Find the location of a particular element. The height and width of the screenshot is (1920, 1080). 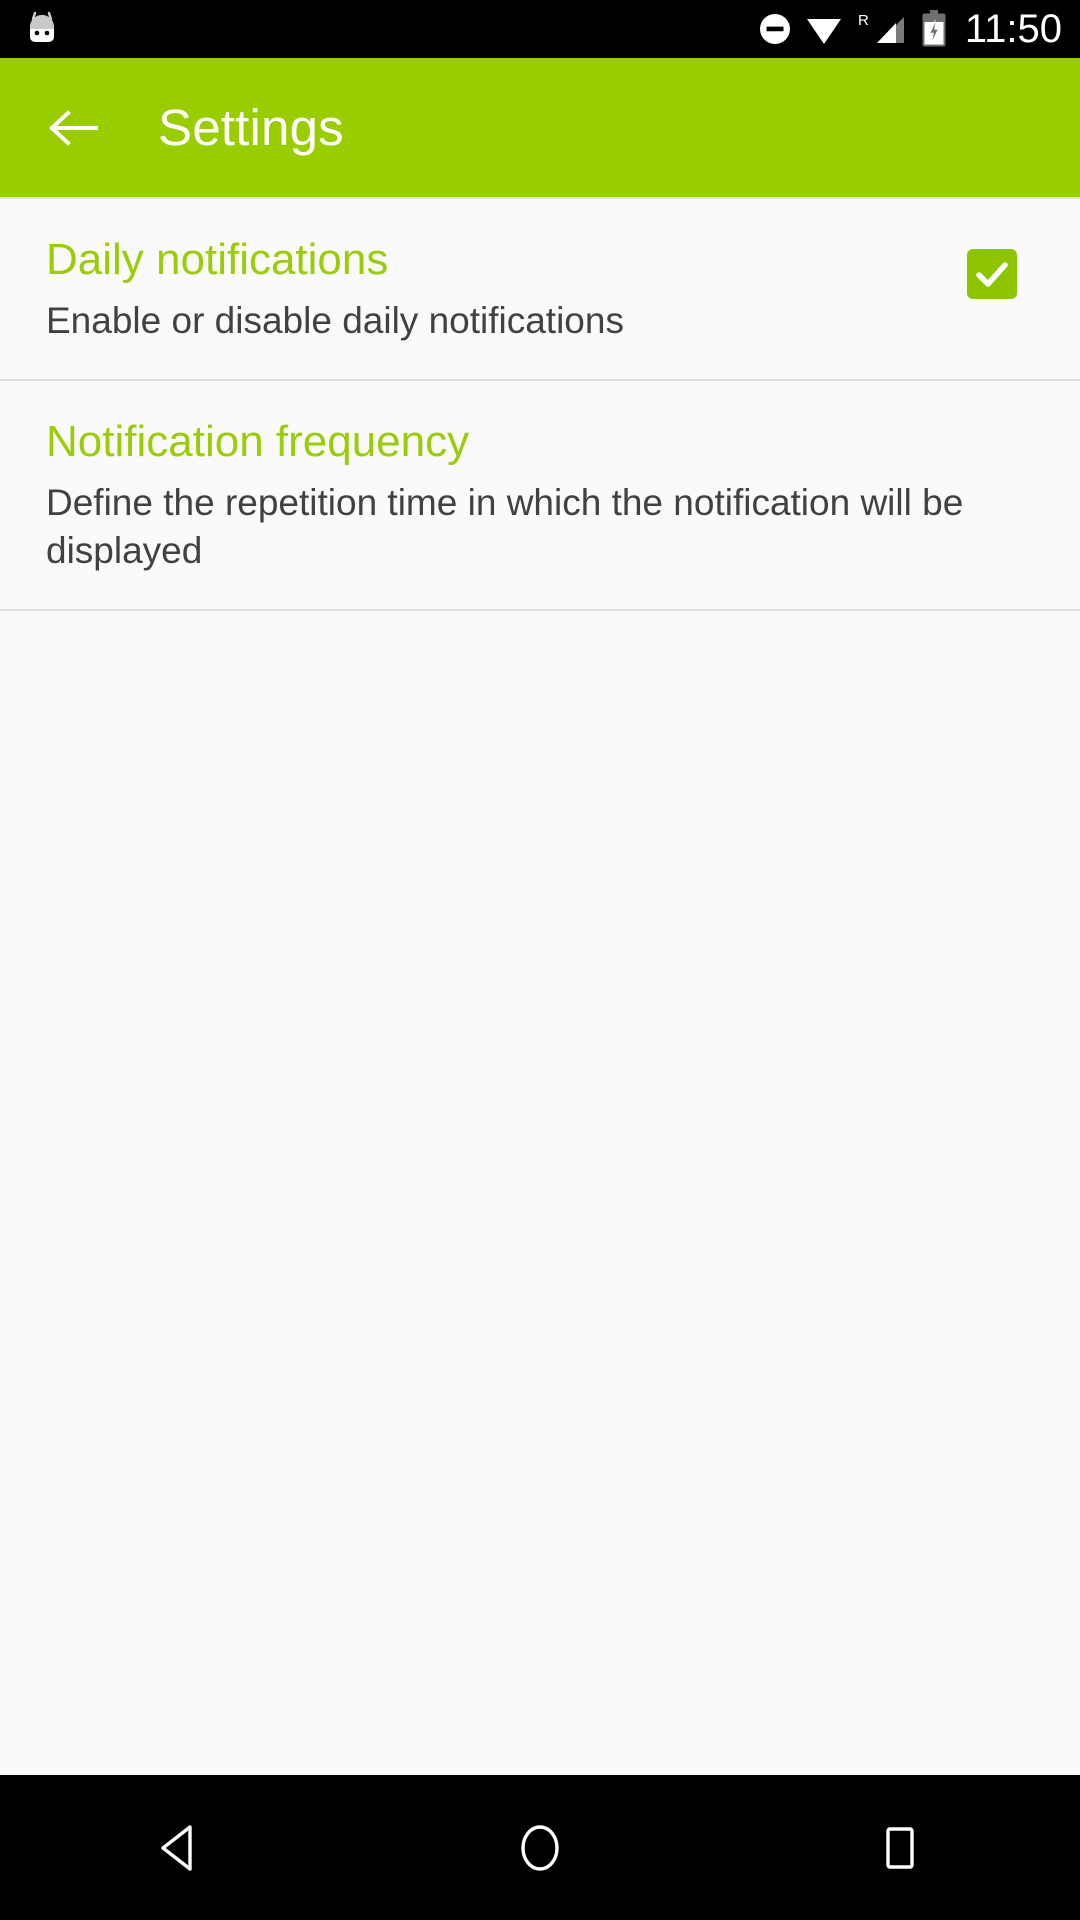

system-navigation-bar is located at coordinates (540, 1847).